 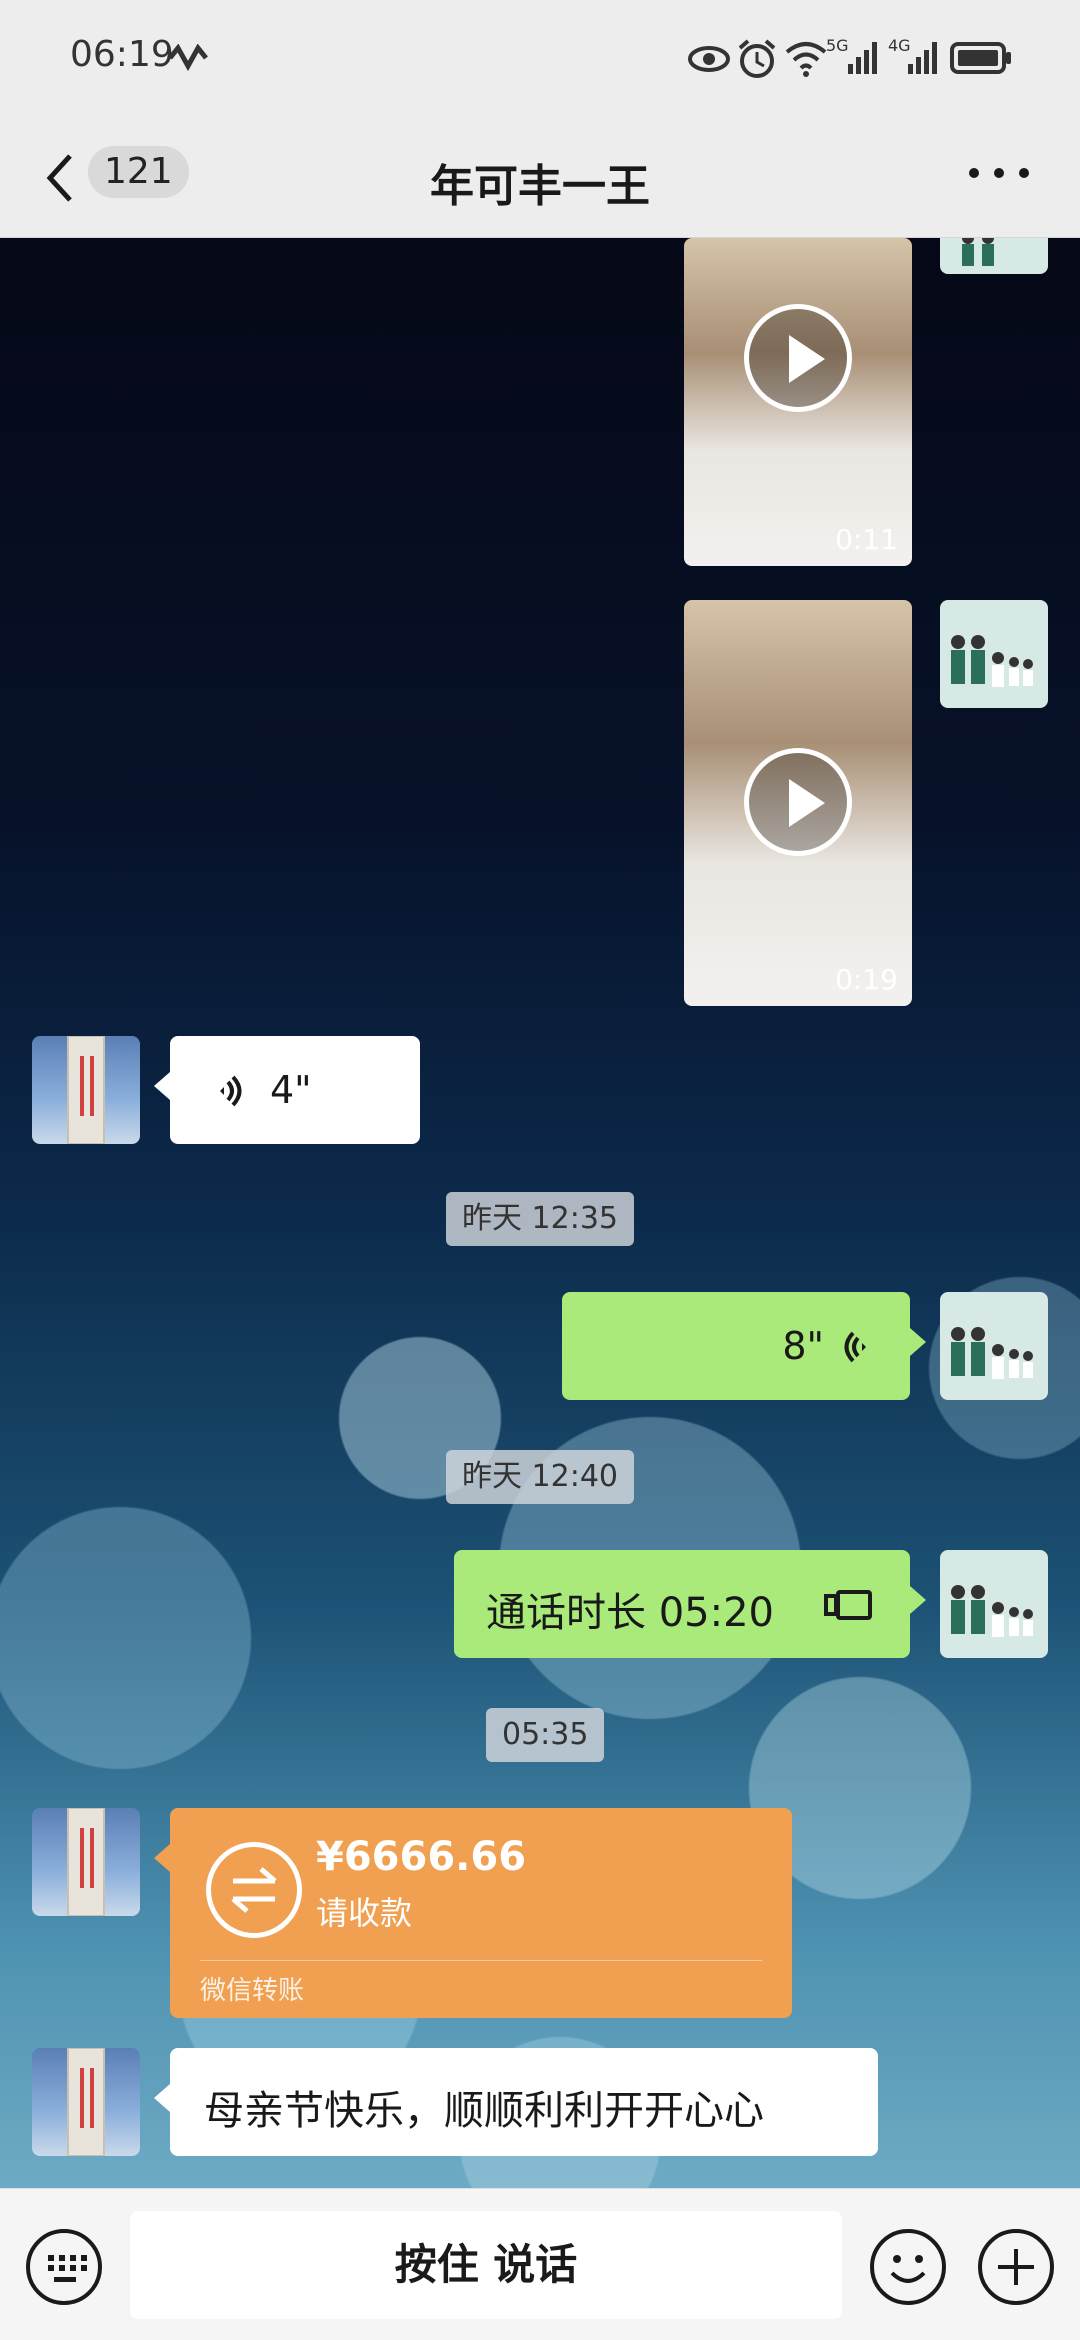 I want to click on input-bar: 按住 说话, so click(x=540, y=2264).